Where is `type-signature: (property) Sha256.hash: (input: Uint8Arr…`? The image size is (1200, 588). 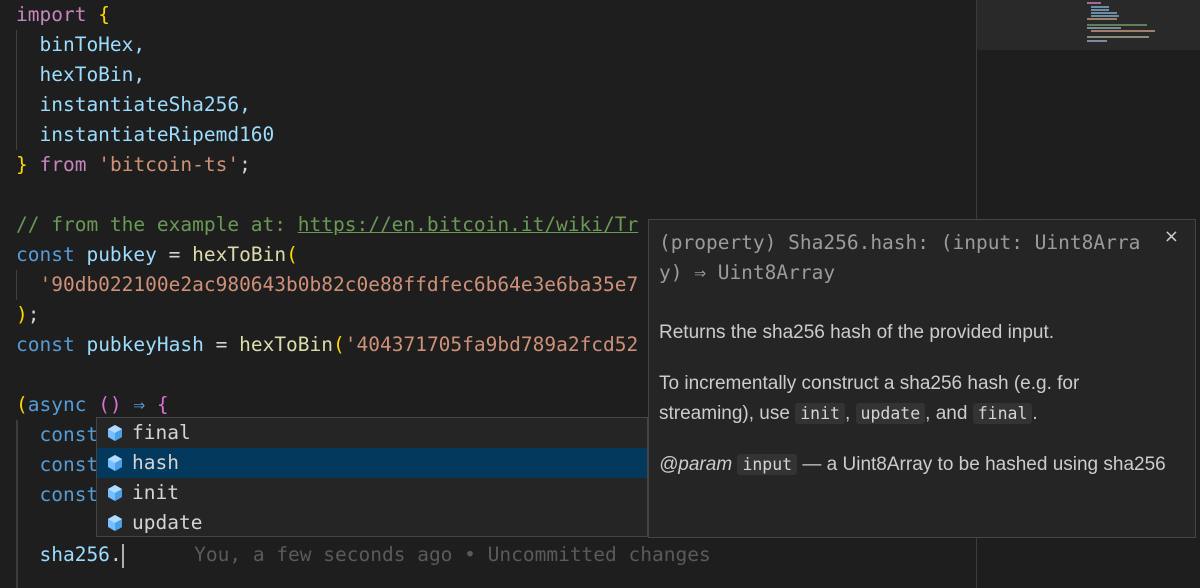
type-signature: (property) Sha256.hash: (input: Uint8Arr… is located at coordinates (900, 257).